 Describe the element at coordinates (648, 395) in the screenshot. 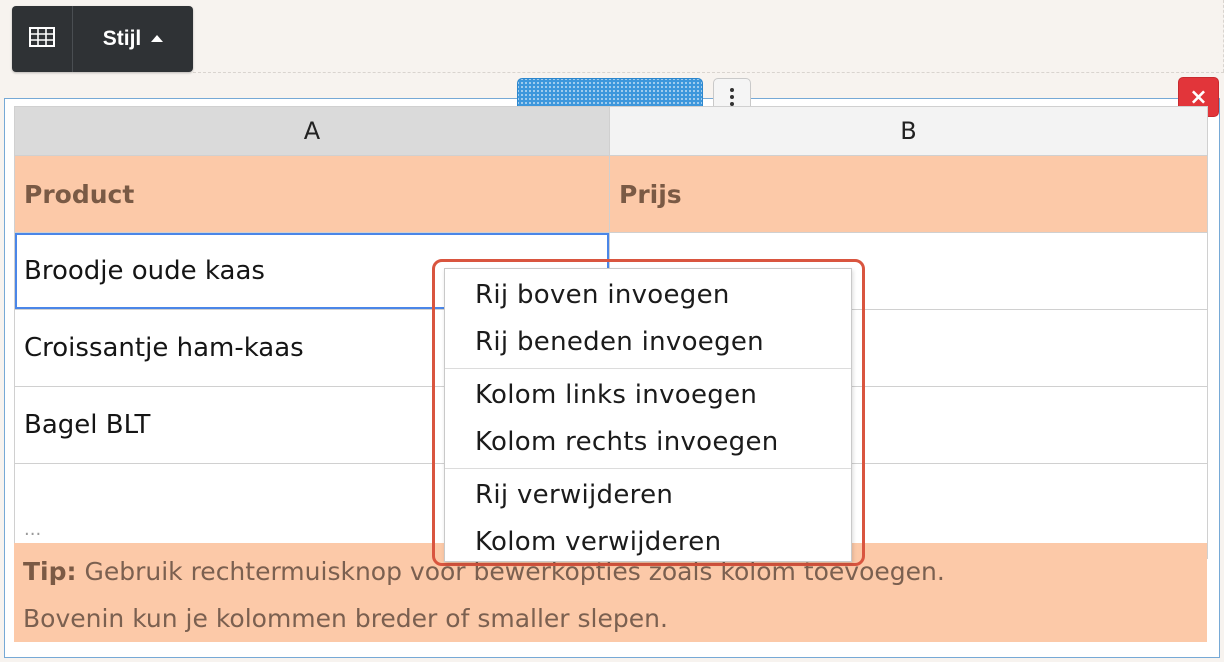

I see `menu-item-insert-column-left: Kolom links invoegen` at that location.